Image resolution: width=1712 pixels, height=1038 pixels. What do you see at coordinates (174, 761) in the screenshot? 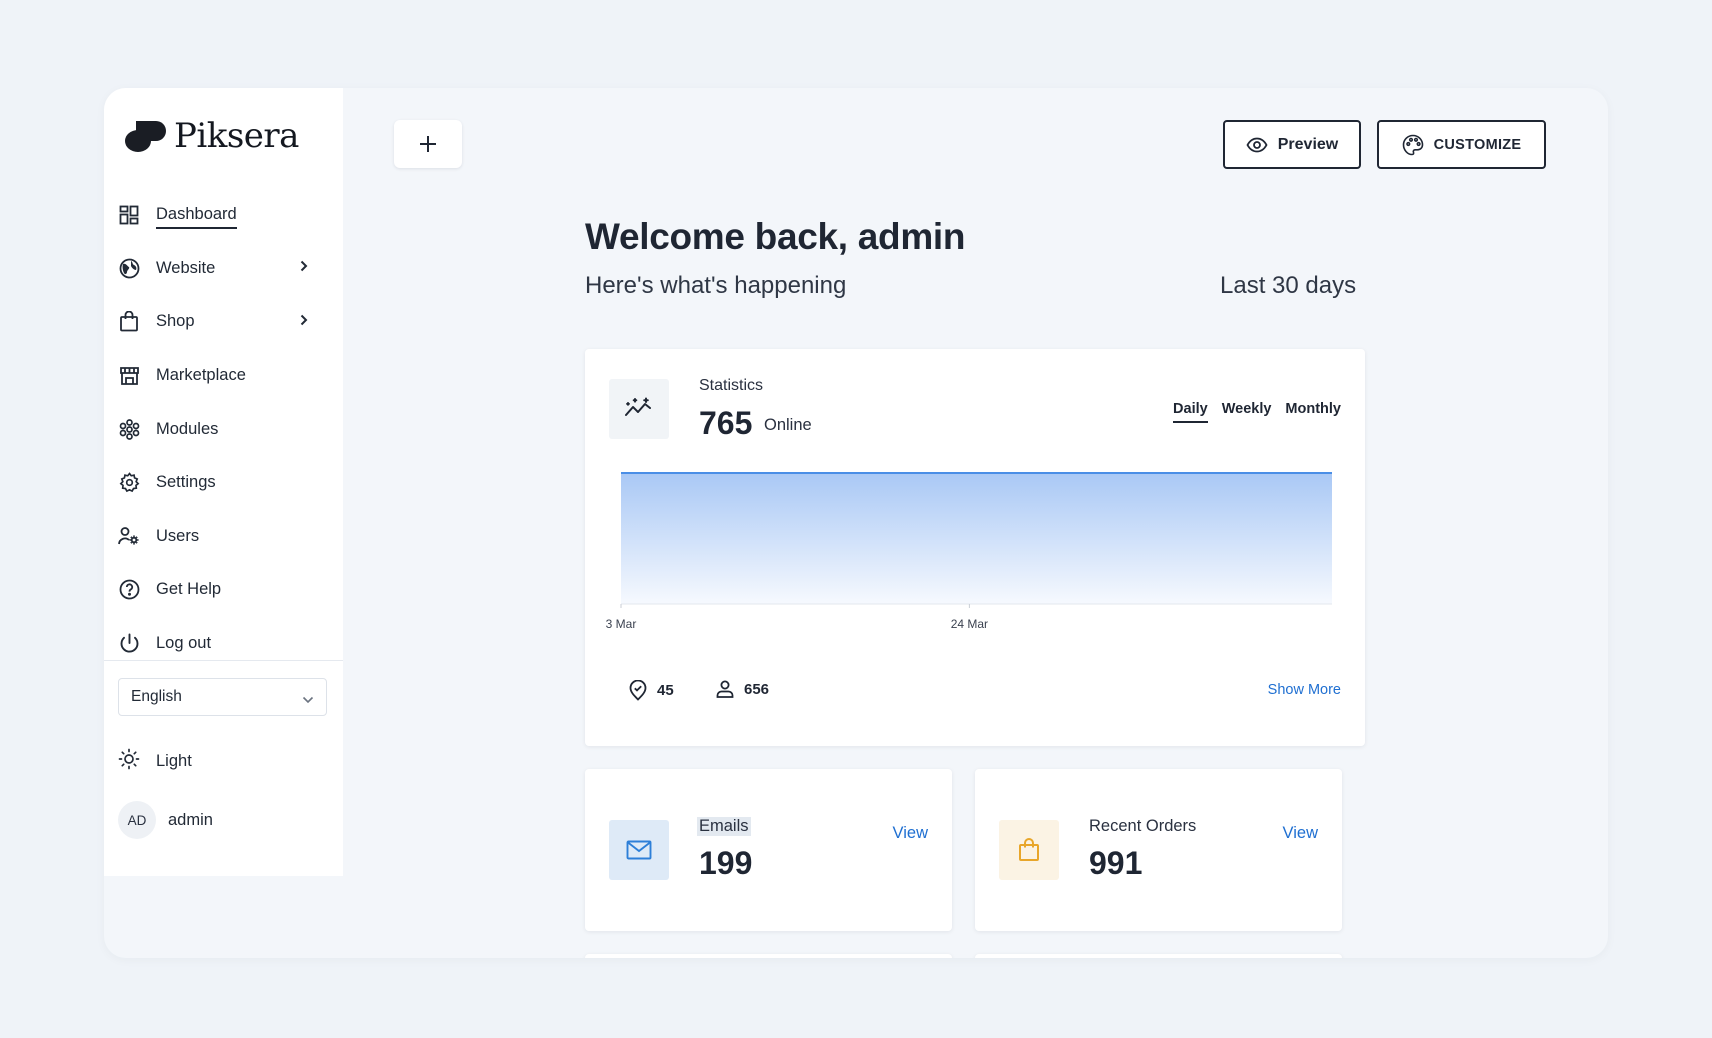
I see `theme-label: Light` at bounding box center [174, 761].